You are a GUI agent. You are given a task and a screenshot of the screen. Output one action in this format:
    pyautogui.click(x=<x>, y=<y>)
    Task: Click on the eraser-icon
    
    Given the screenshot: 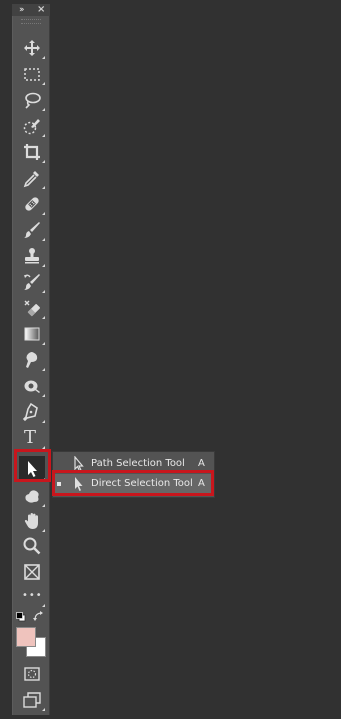 What is the action you would take?
    pyautogui.click(x=32, y=308)
    